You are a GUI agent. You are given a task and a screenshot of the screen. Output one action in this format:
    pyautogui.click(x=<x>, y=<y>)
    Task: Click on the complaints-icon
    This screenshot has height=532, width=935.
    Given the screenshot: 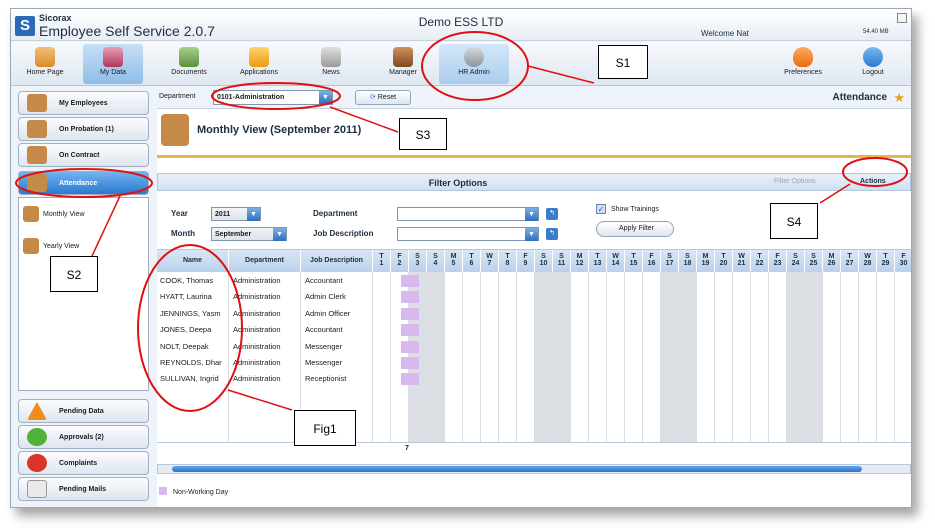 What is the action you would take?
    pyautogui.click(x=37, y=463)
    